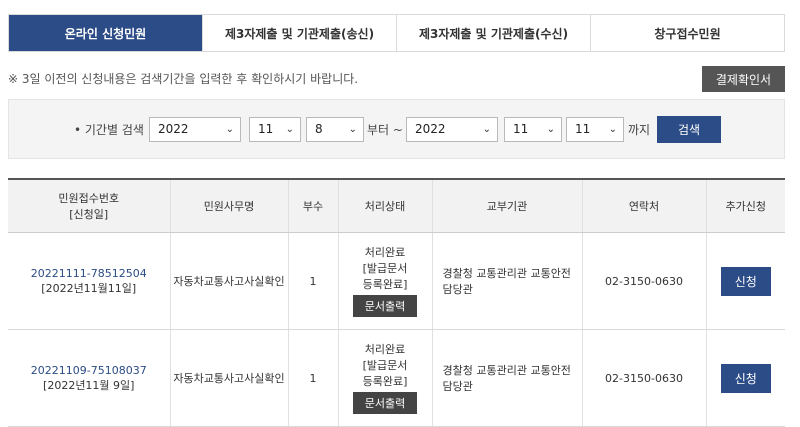  What do you see at coordinates (89, 214) in the screenshot?
I see `header-number-line2: [신청일]` at bounding box center [89, 214].